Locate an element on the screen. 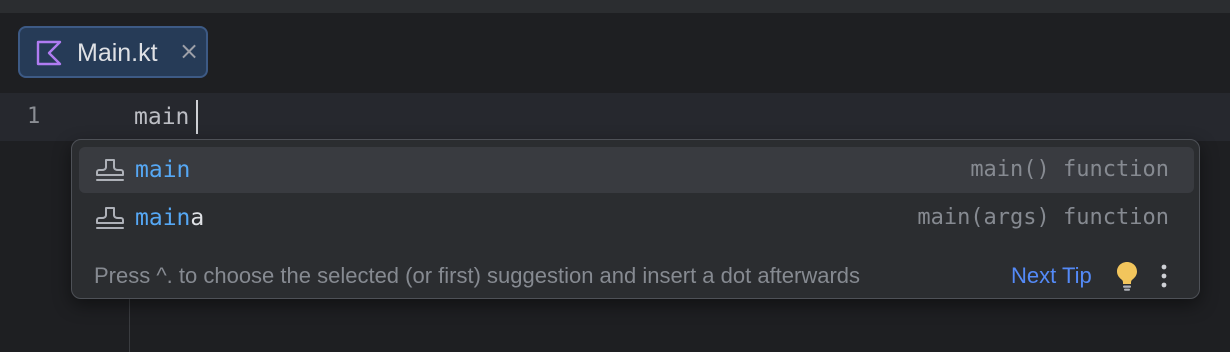  completion-item-maina: maina main(args) function is located at coordinates (636, 218).